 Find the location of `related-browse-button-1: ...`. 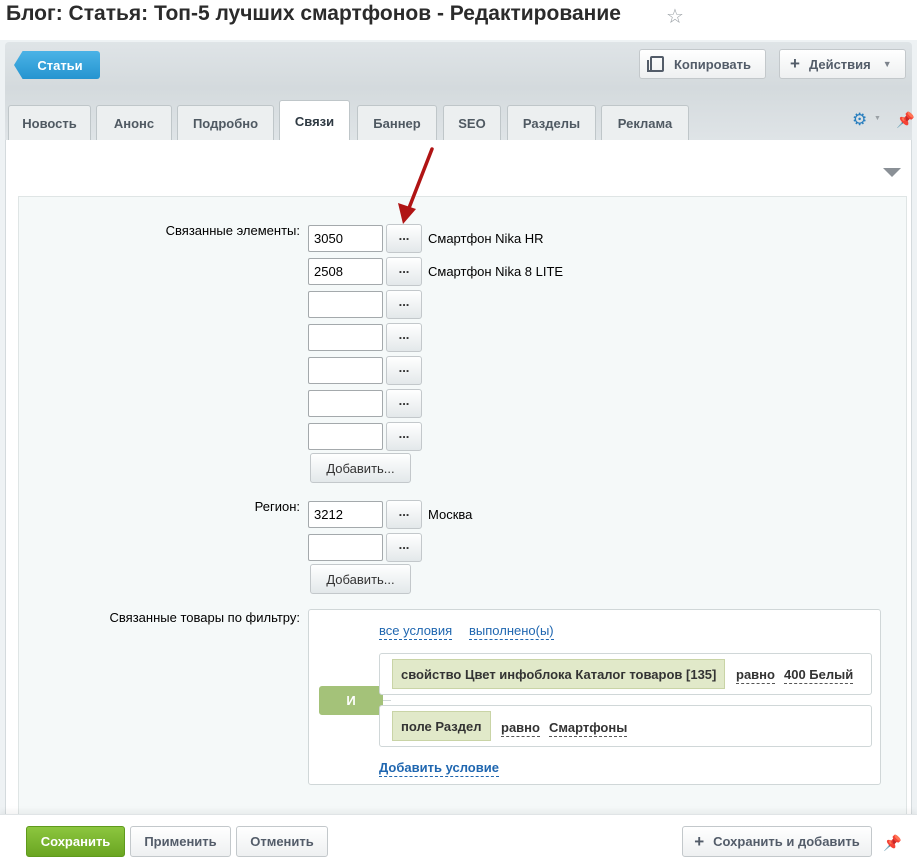

related-browse-button-1: ... is located at coordinates (404, 238).